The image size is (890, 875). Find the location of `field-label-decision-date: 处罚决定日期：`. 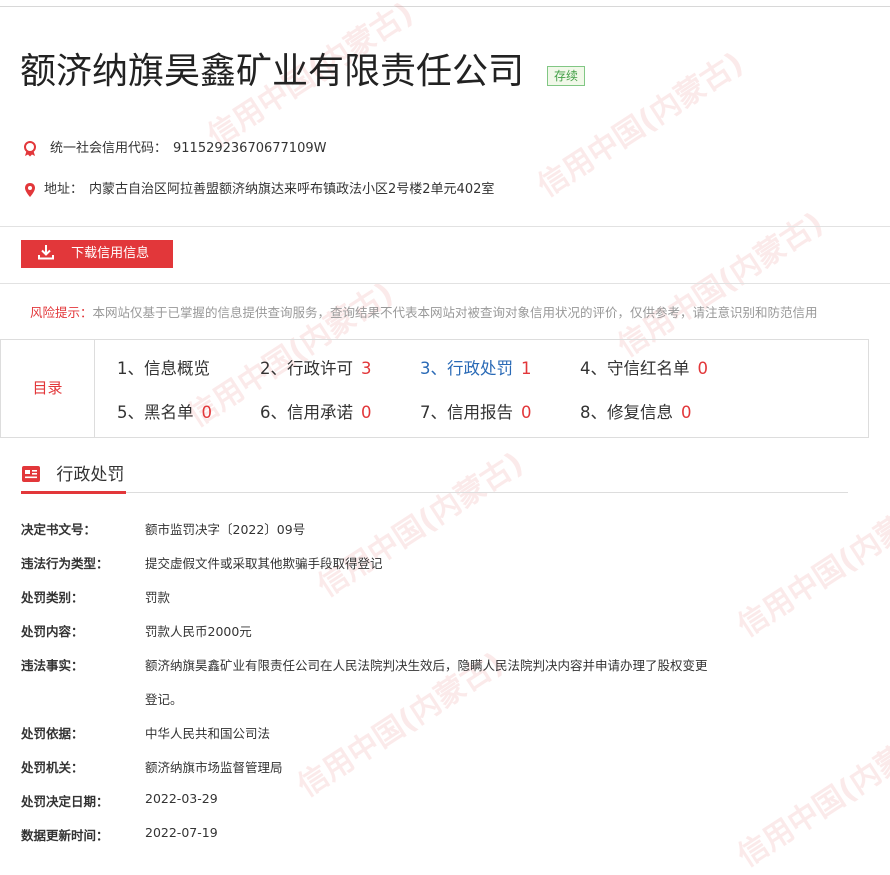

field-label-decision-date: 处罚决定日期： is located at coordinates (65, 801).